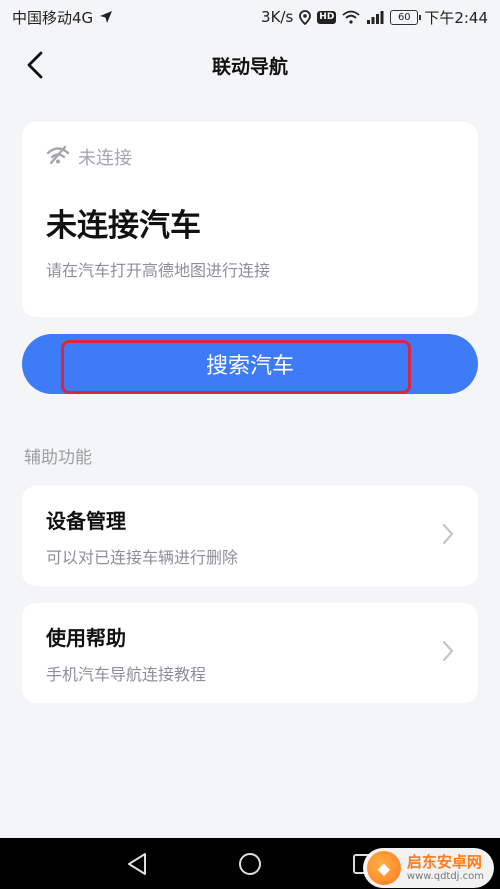 The image size is (500, 889). Describe the element at coordinates (106, 17) in the screenshot. I see `location-arrow-icon` at that location.